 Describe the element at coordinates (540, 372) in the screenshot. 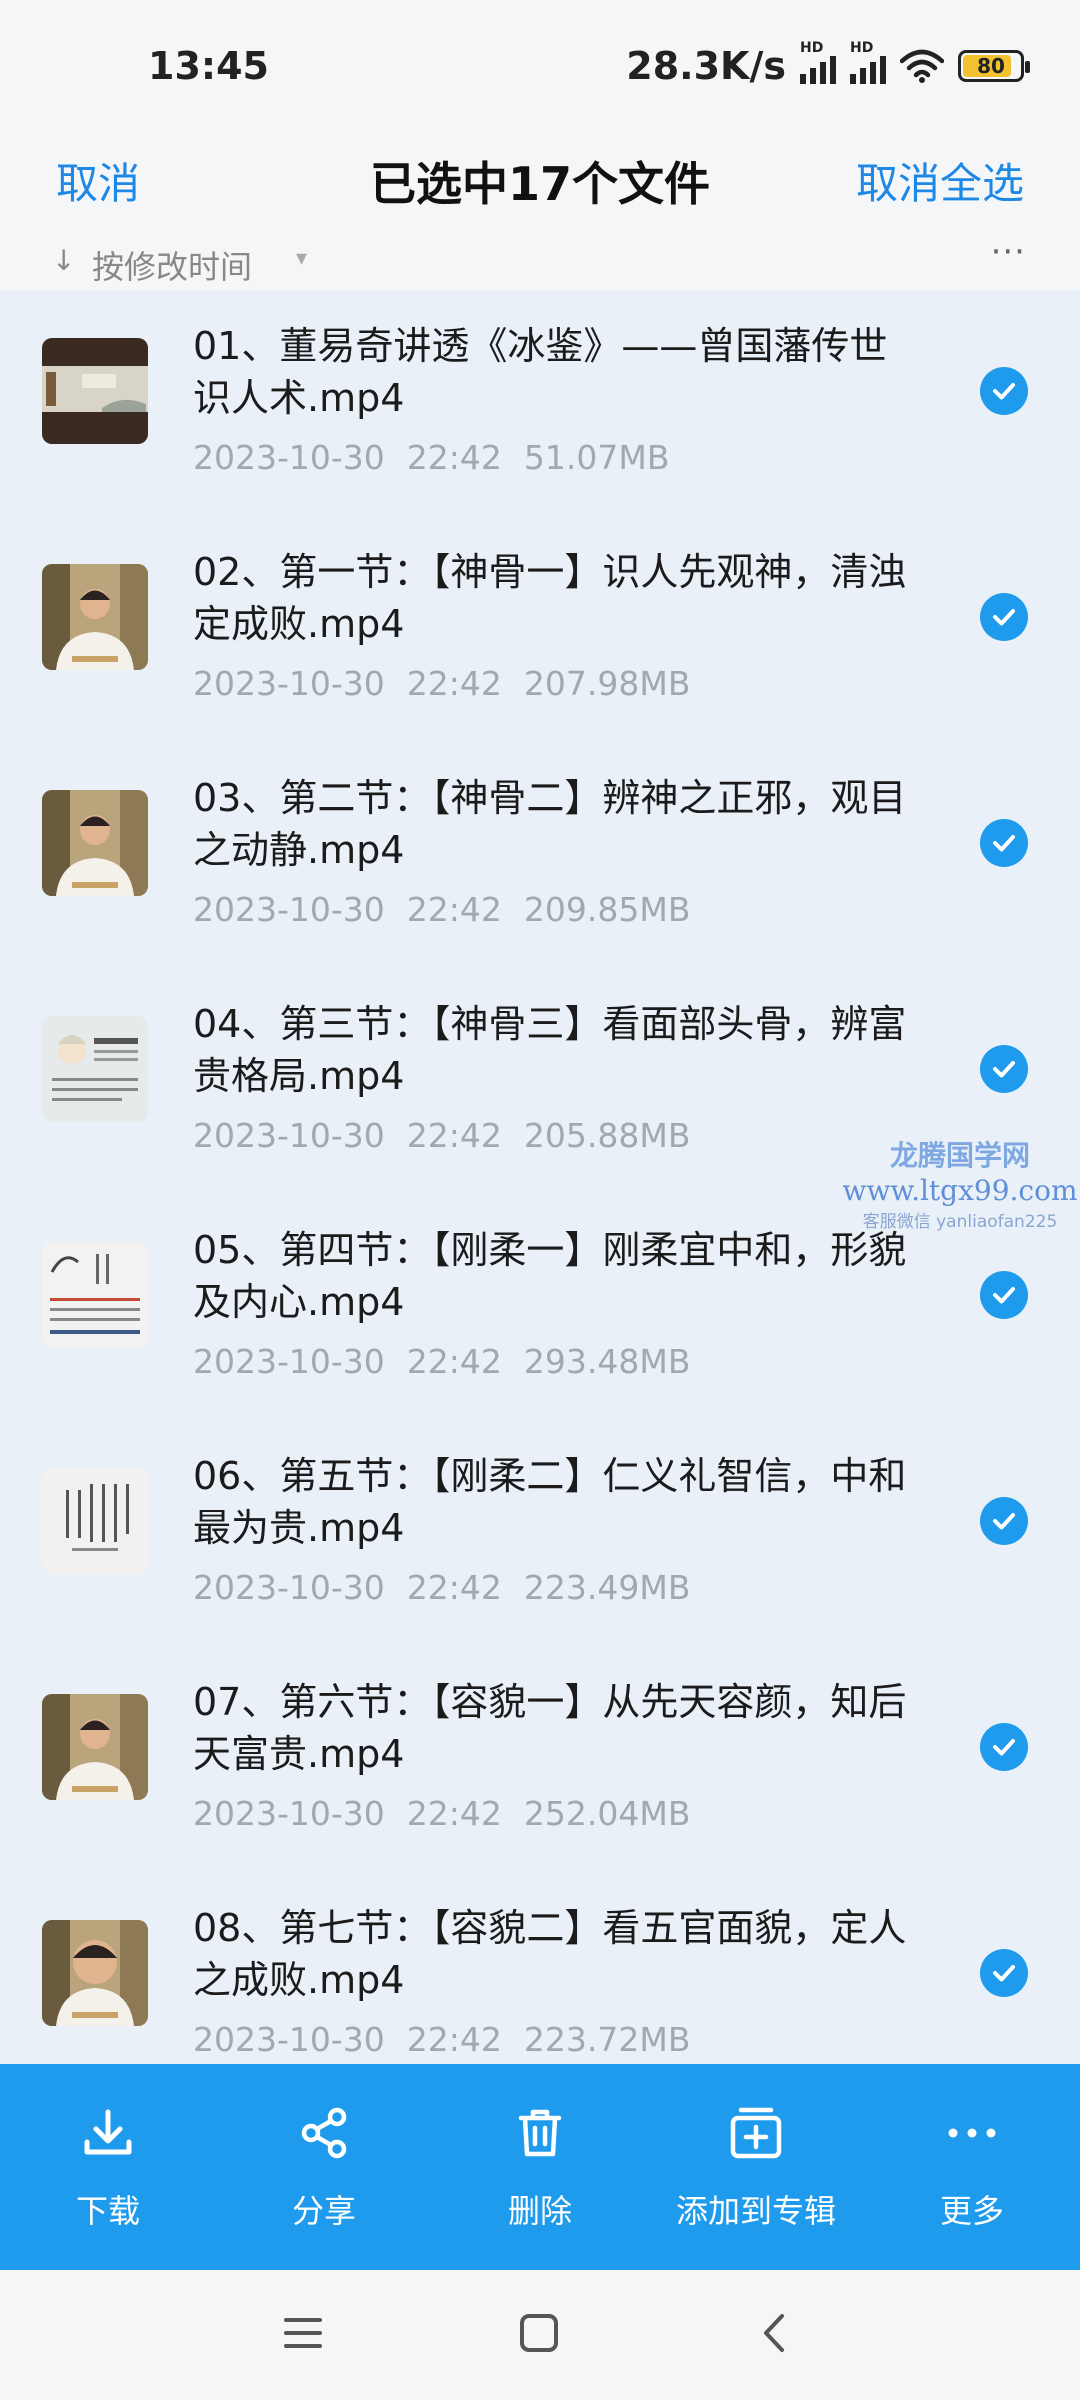

I see `file-name: 01、董易奇讲透《冰鉴》——曾国藩传世识人术.mp4` at that location.